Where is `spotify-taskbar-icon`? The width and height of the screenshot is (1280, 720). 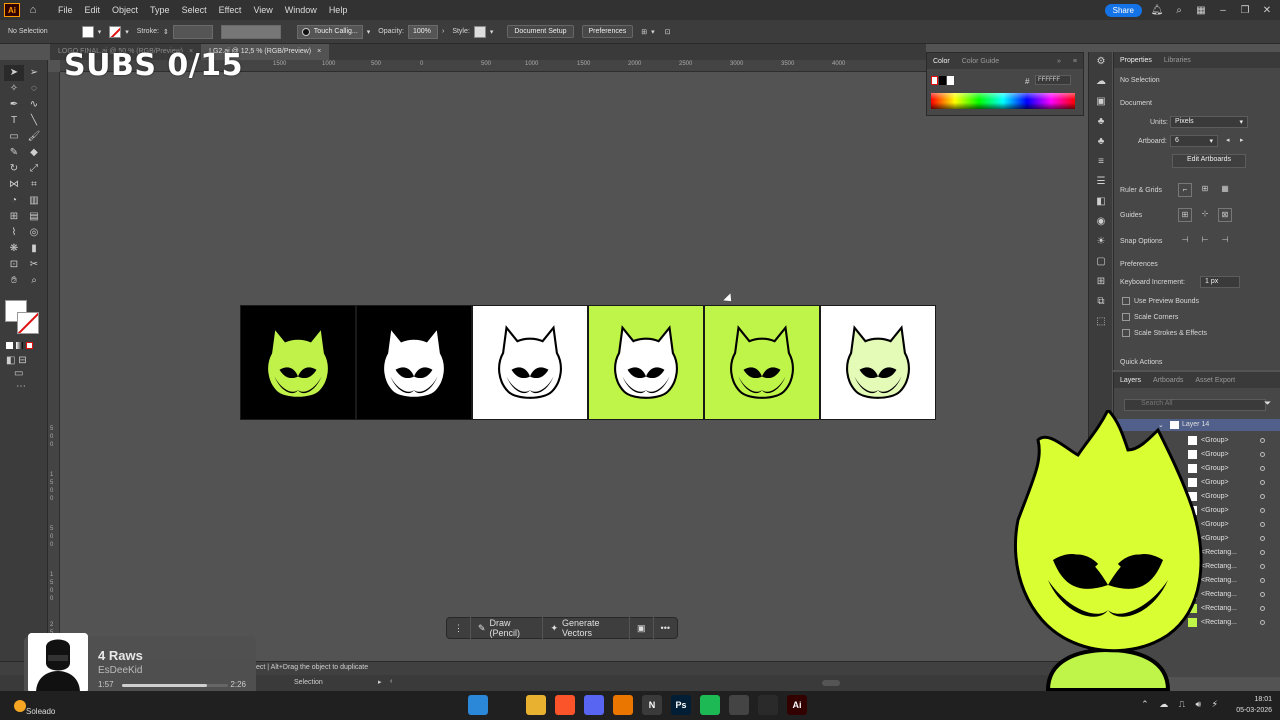
spotify-taskbar-icon is located at coordinates (710, 705).